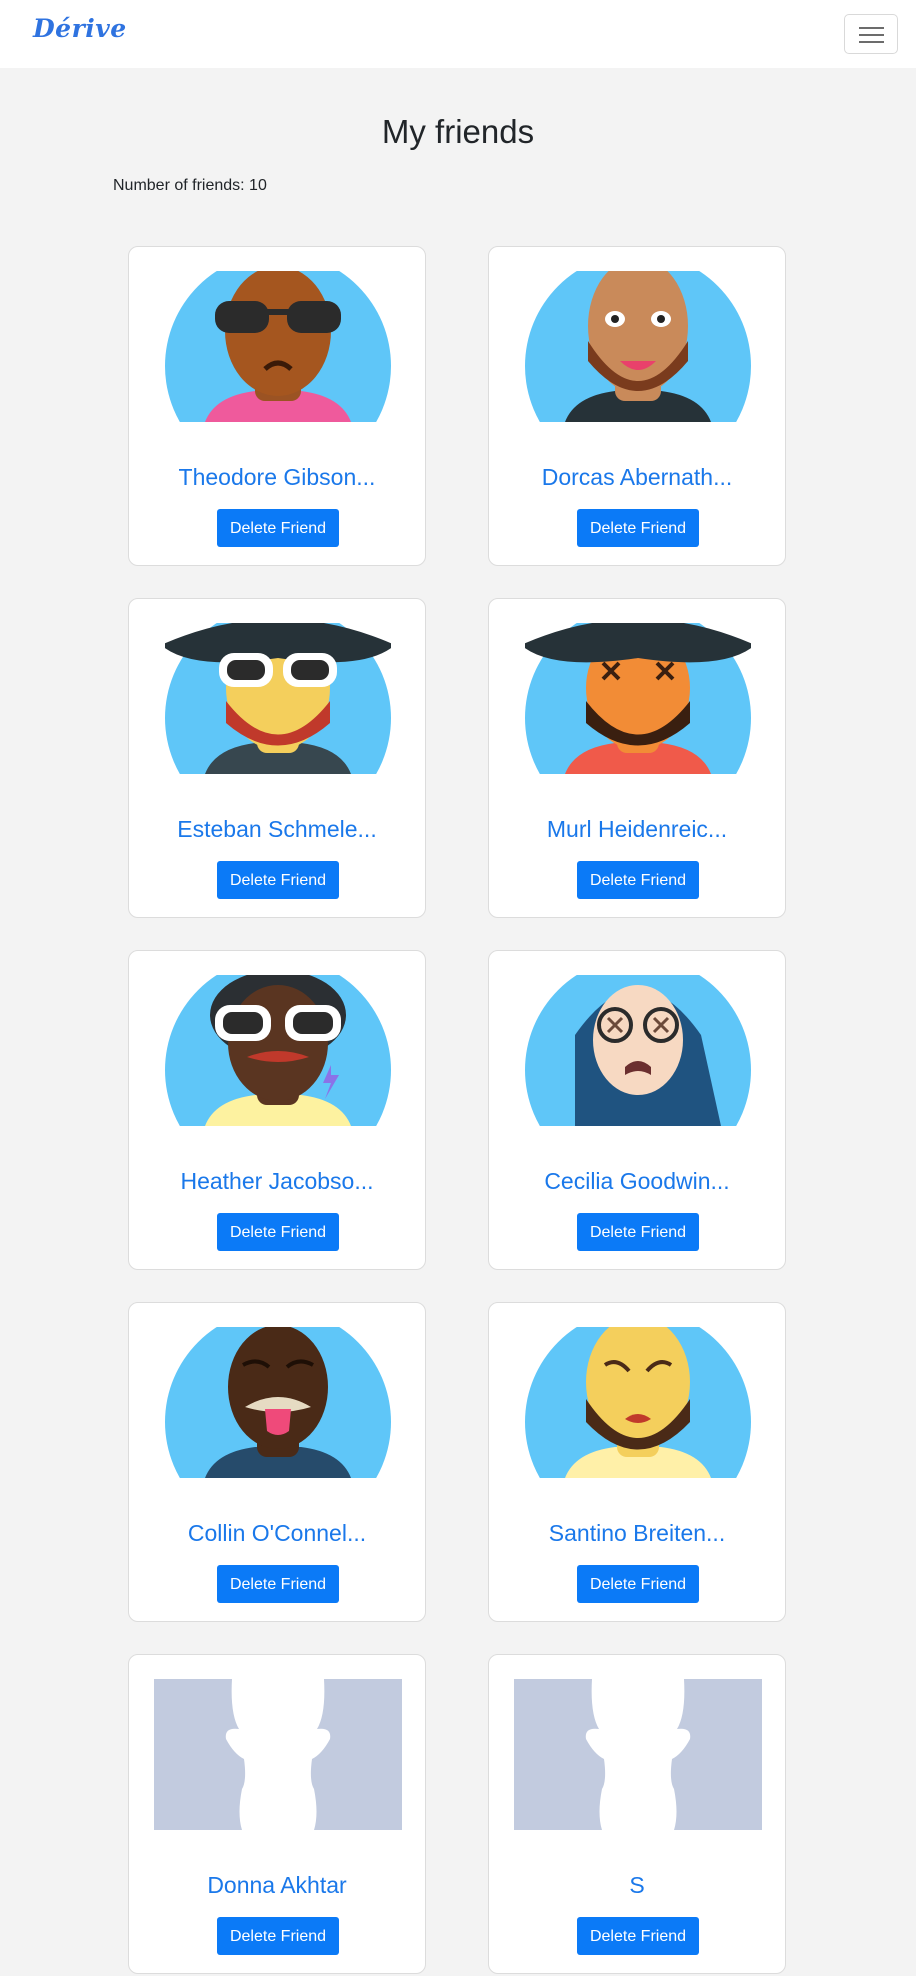  I want to click on friend-card: Collin O'Connel... Delete Friend, so click(277, 1462).